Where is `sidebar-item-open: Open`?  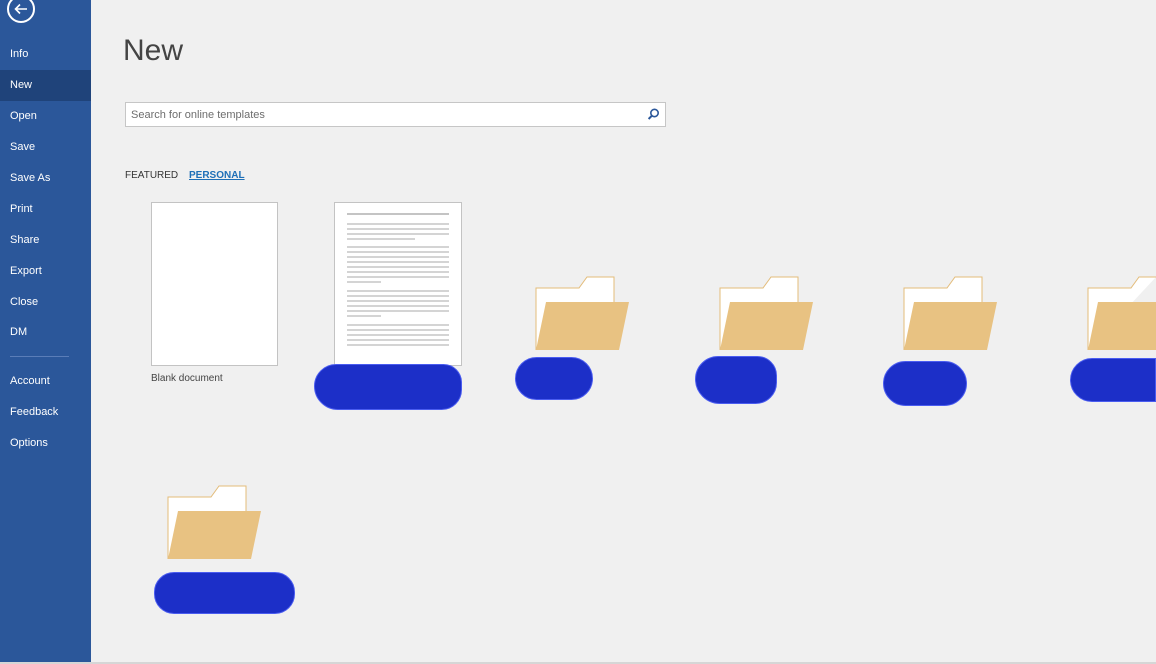 sidebar-item-open: Open is located at coordinates (45, 116).